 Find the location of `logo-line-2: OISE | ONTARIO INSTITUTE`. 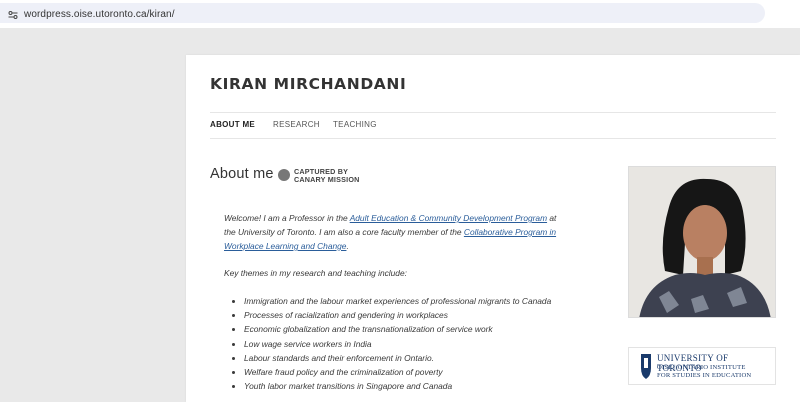

logo-line-2: OISE | ONTARIO INSTITUTE is located at coordinates (701, 367).